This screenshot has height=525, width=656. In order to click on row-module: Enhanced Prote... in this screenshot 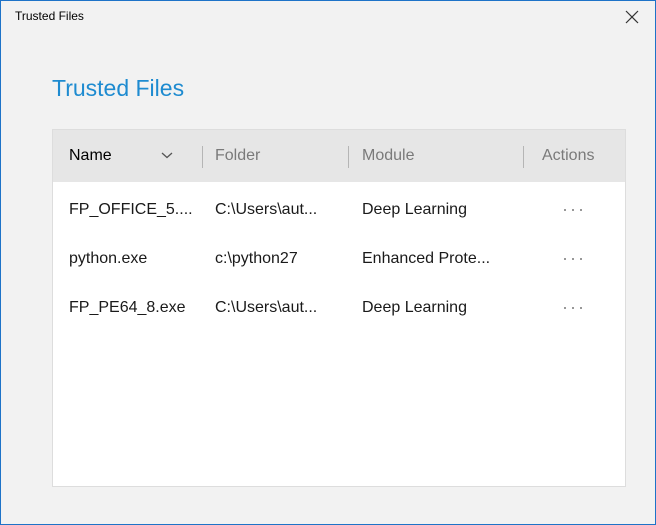, I will do `click(426, 258)`.